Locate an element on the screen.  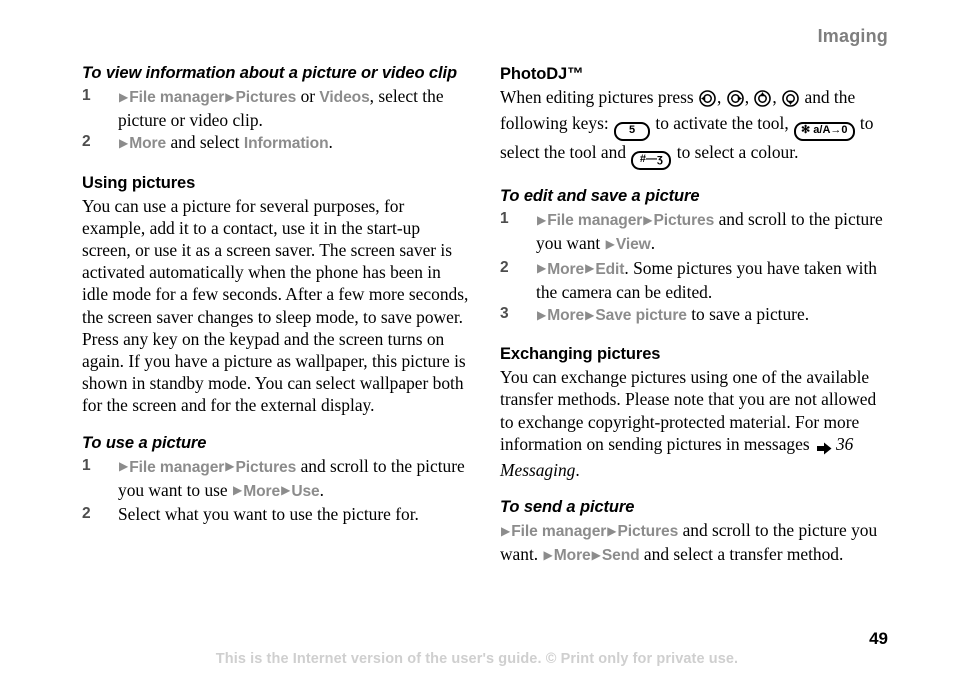
menu-term: View is located at coordinates (633, 245).